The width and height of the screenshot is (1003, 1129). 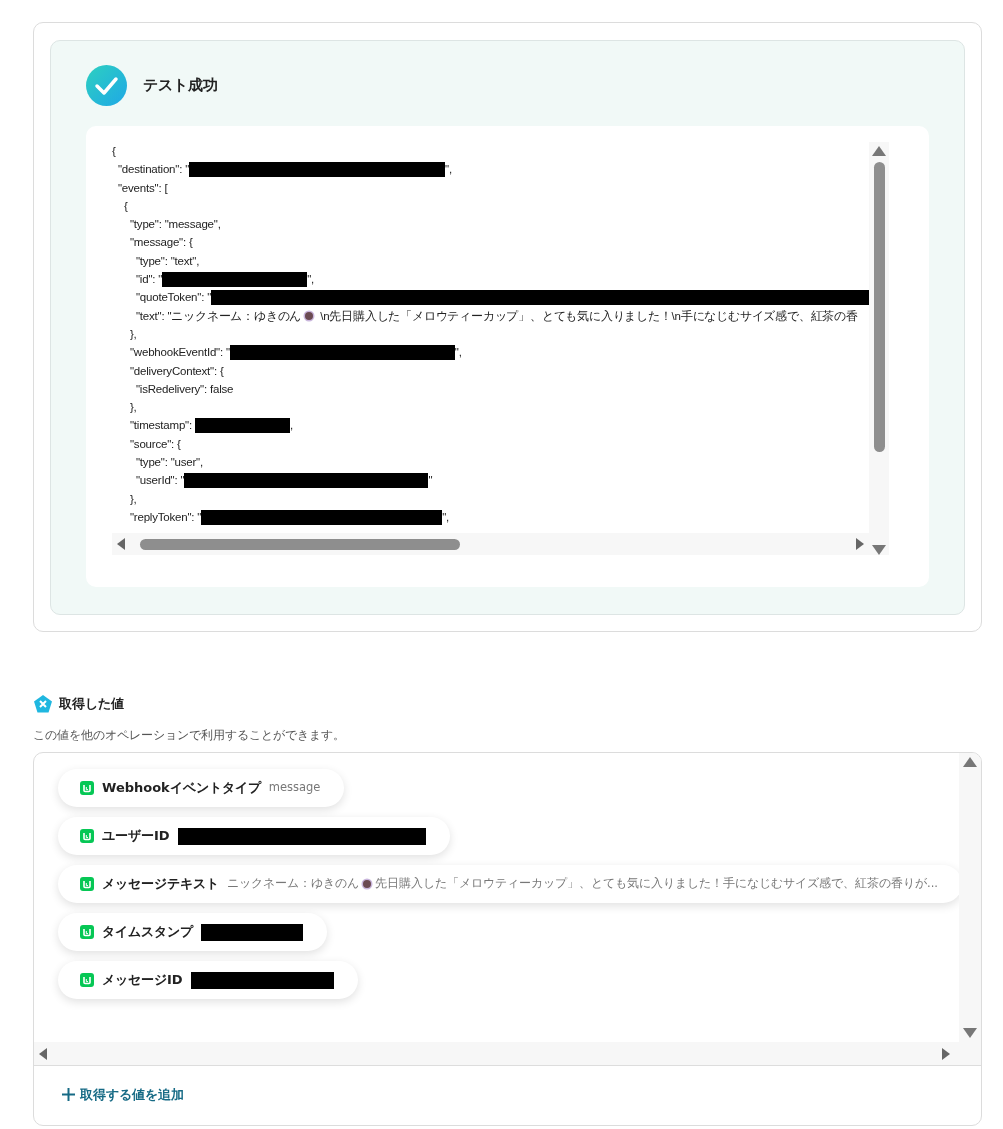 I want to click on value-chip: タイムスタンプ, so click(x=192, y=932).